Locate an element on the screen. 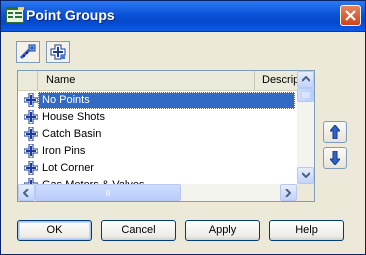 This screenshot has height=255, width=366. scroll-down-arrow-icon is located at coordinates (306, 175).